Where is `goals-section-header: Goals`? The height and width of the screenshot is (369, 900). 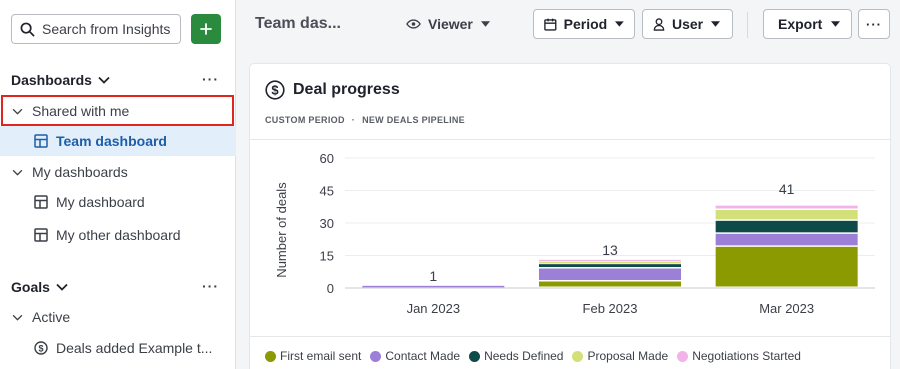 goals-section-header: Goals is located at coordinates (39, 287).